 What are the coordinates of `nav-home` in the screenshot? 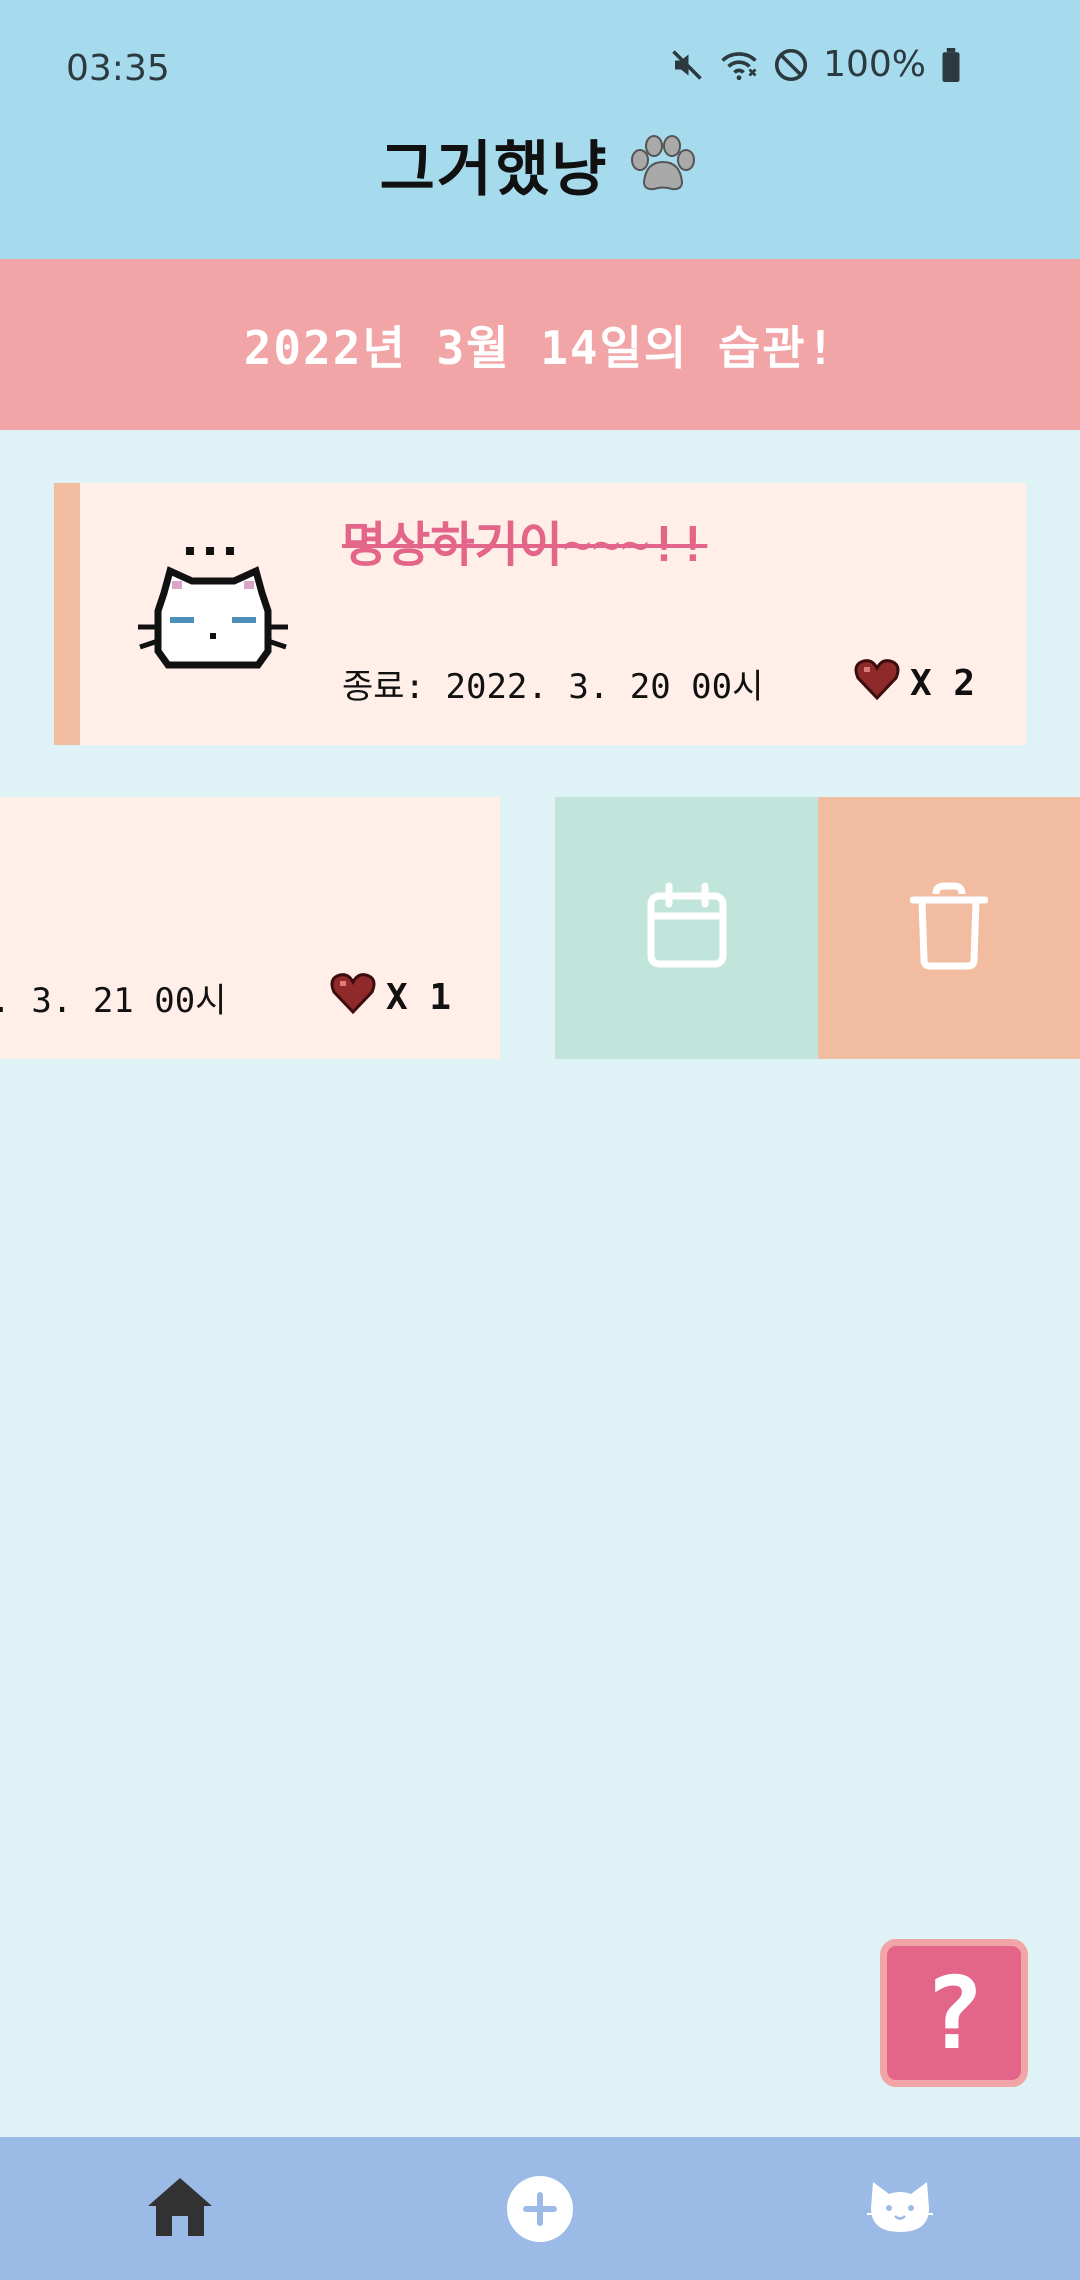 It's located at (180, 2208).